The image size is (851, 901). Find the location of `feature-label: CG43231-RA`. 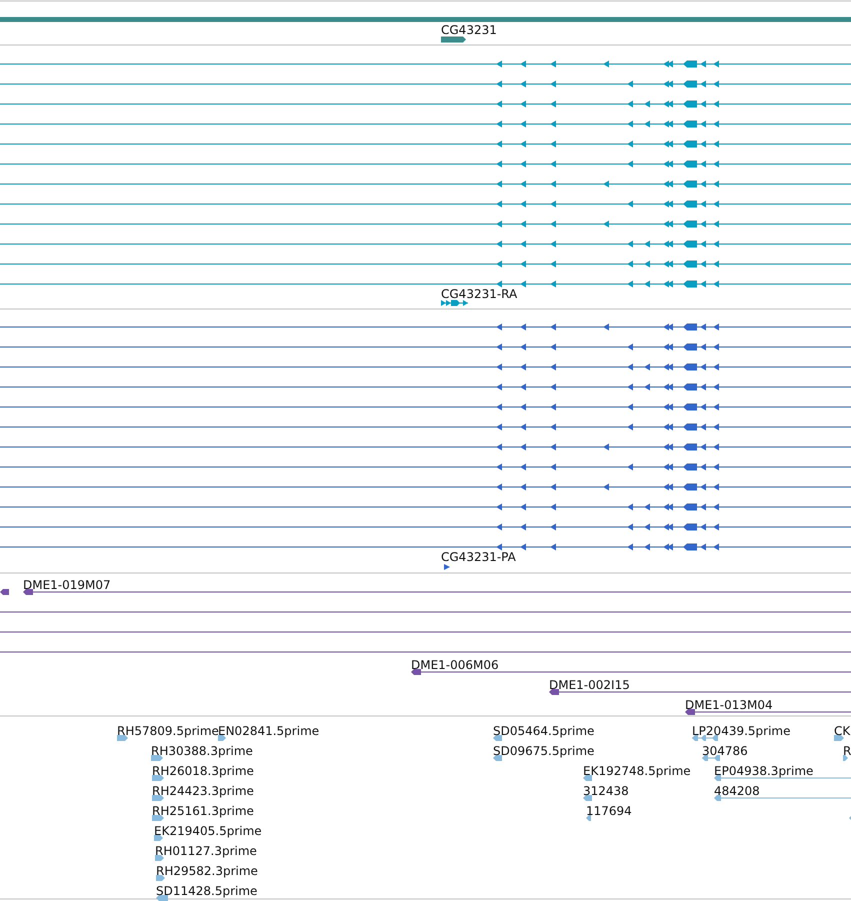

feature-label: CG43231-RA is located at coordinates (479, 294).